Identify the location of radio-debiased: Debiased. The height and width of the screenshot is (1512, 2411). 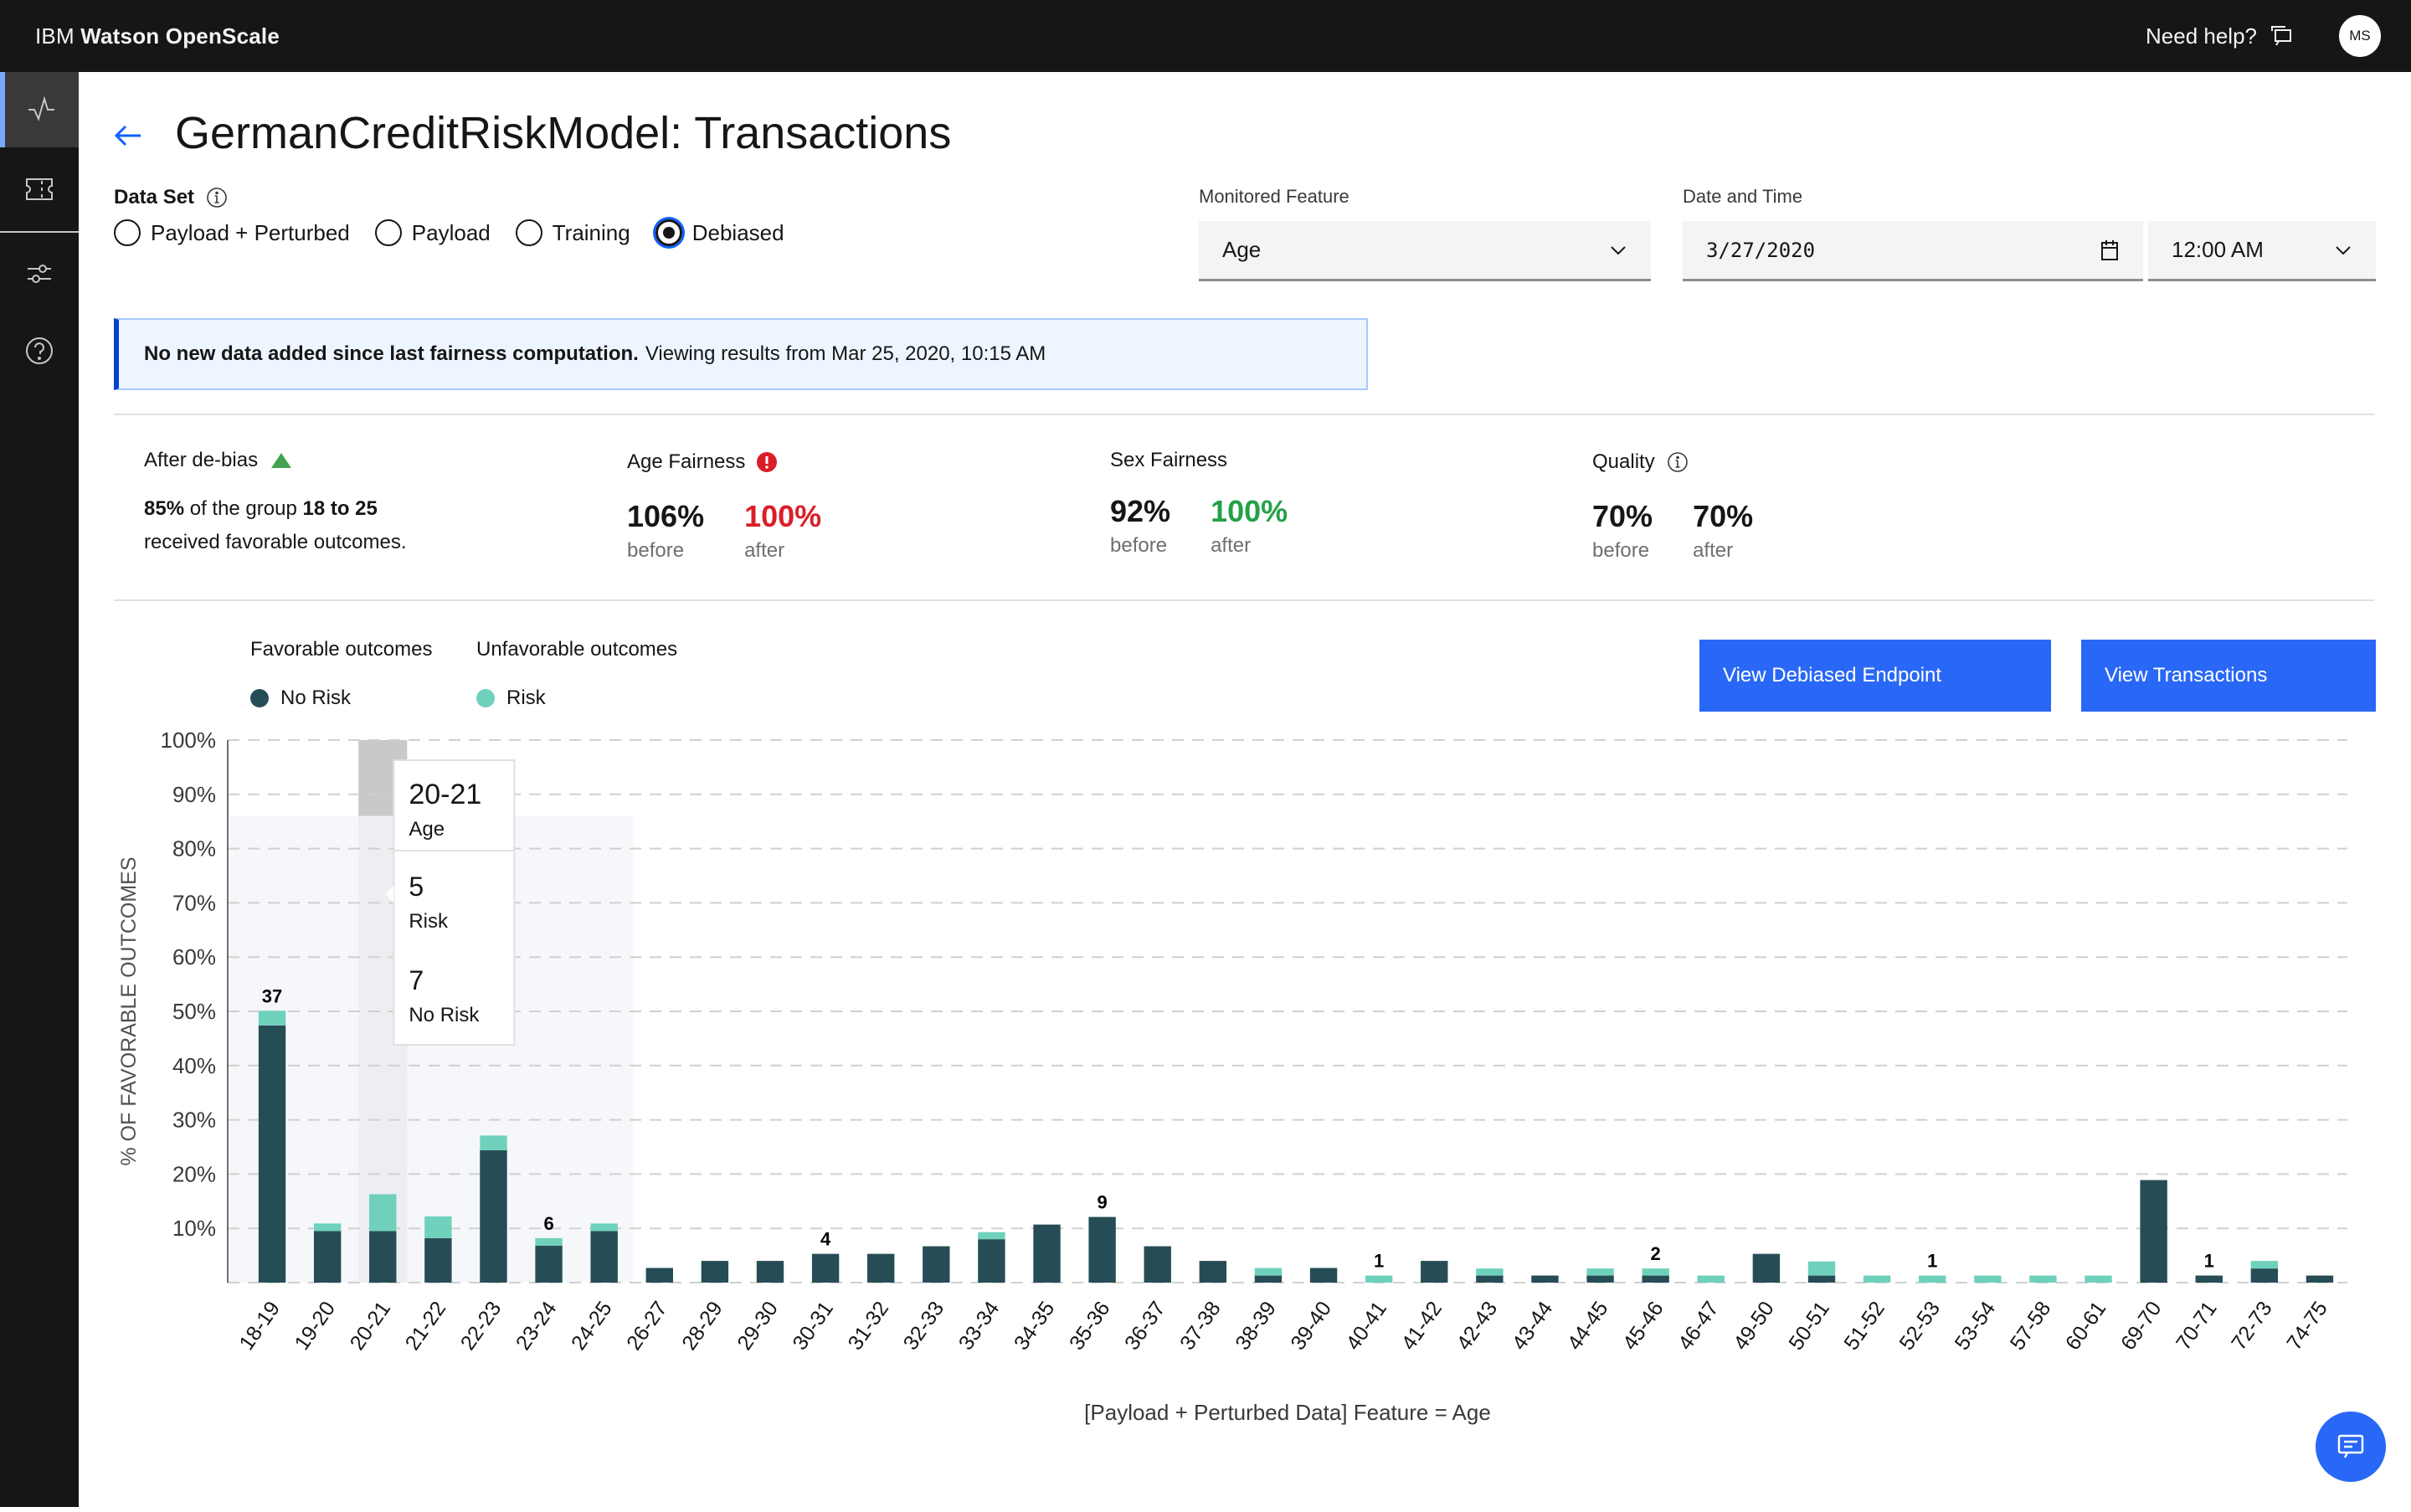
(719, 232).